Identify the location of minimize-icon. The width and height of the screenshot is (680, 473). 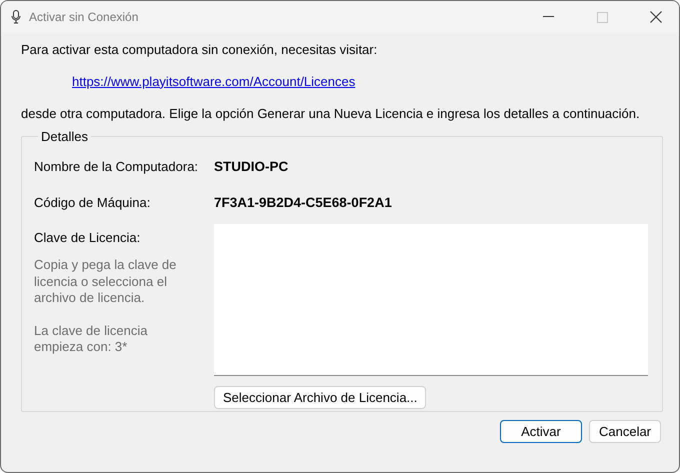
(548, 17).